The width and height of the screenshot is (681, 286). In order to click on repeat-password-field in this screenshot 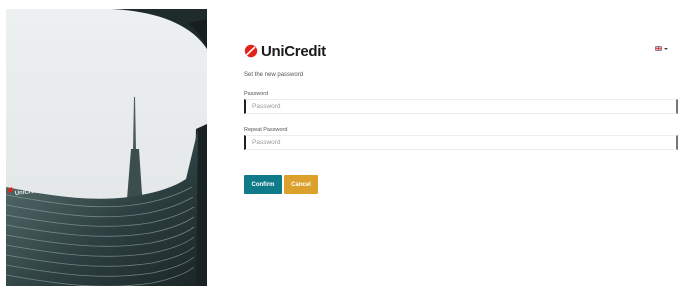, I will do `click(461, 142)`.